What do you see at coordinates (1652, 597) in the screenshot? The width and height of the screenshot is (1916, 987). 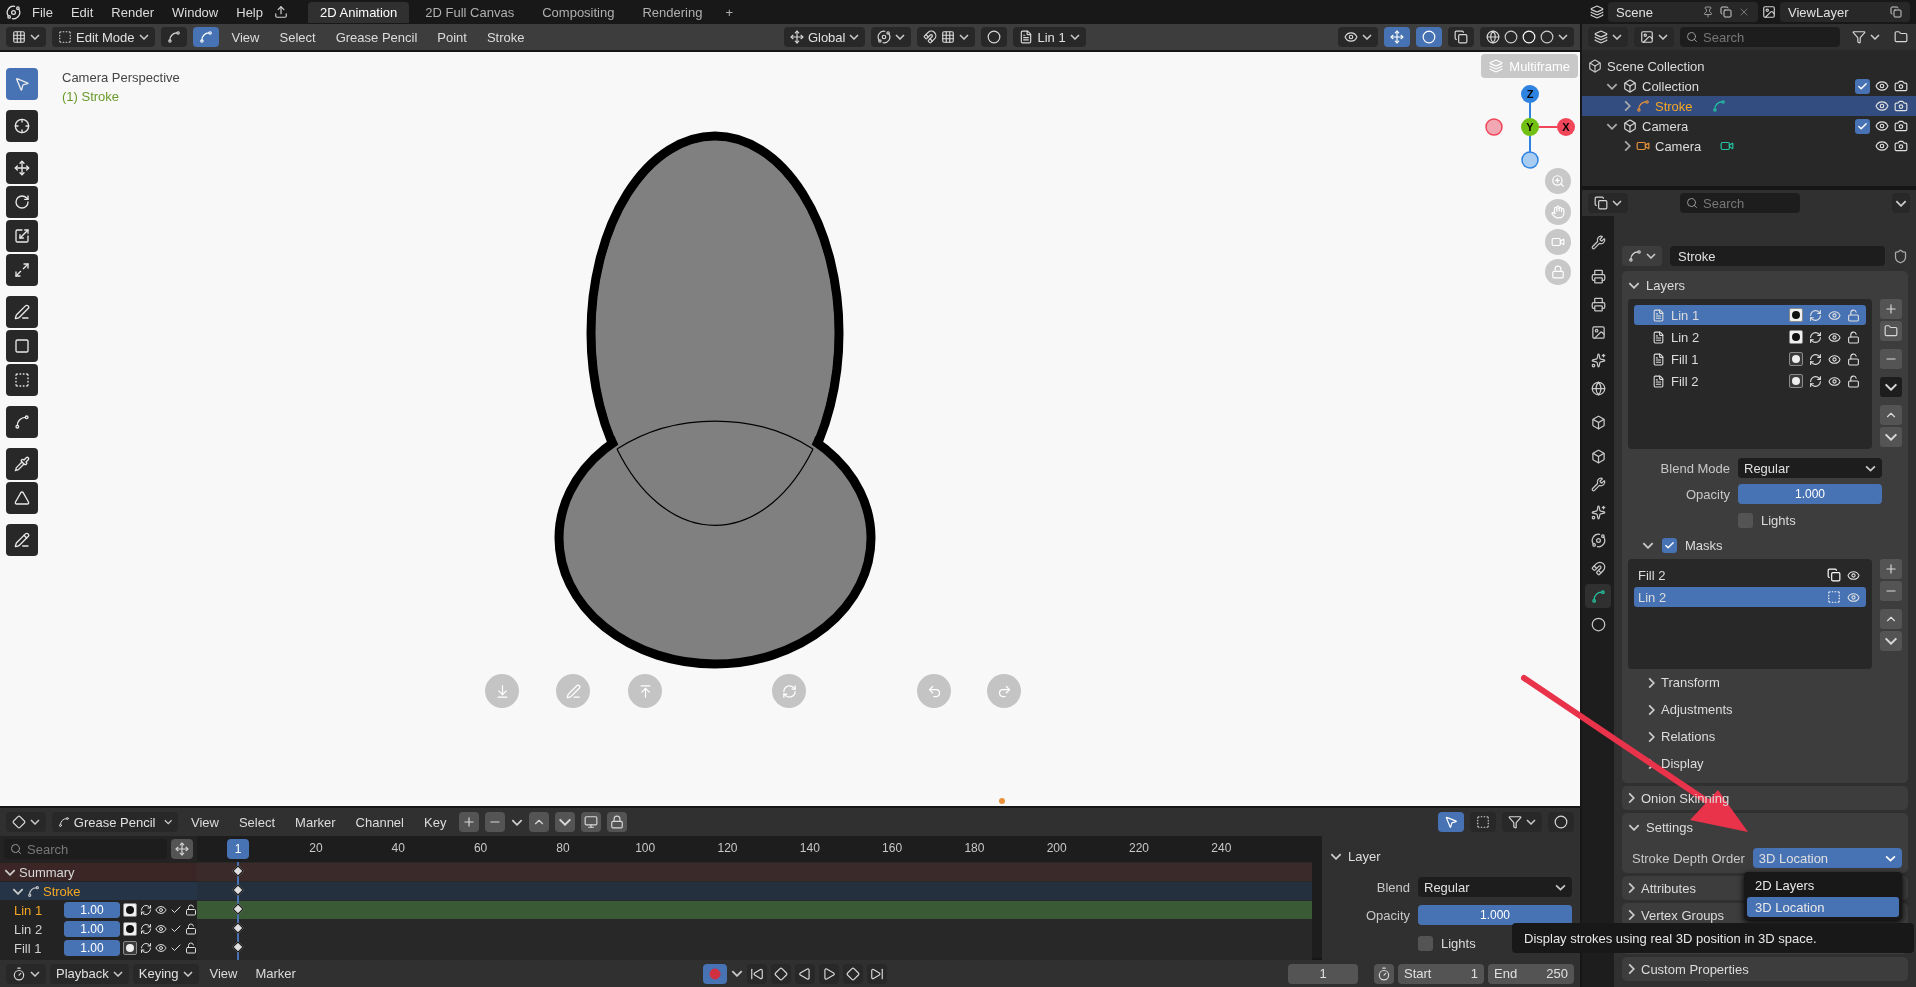 I see `mask-name: Lin 2` at bounding box center [1652, 597].